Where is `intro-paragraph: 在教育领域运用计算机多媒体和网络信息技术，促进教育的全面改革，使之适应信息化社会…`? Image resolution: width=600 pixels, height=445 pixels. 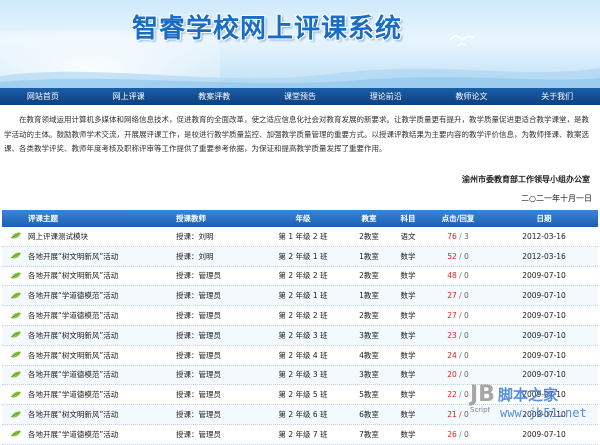 intro-paragraph: 在教育领域运用计算机多媒体和网络信息技术，促进教育的全面改革，使之适应信息化社会… is located at coordinates (296, 134).